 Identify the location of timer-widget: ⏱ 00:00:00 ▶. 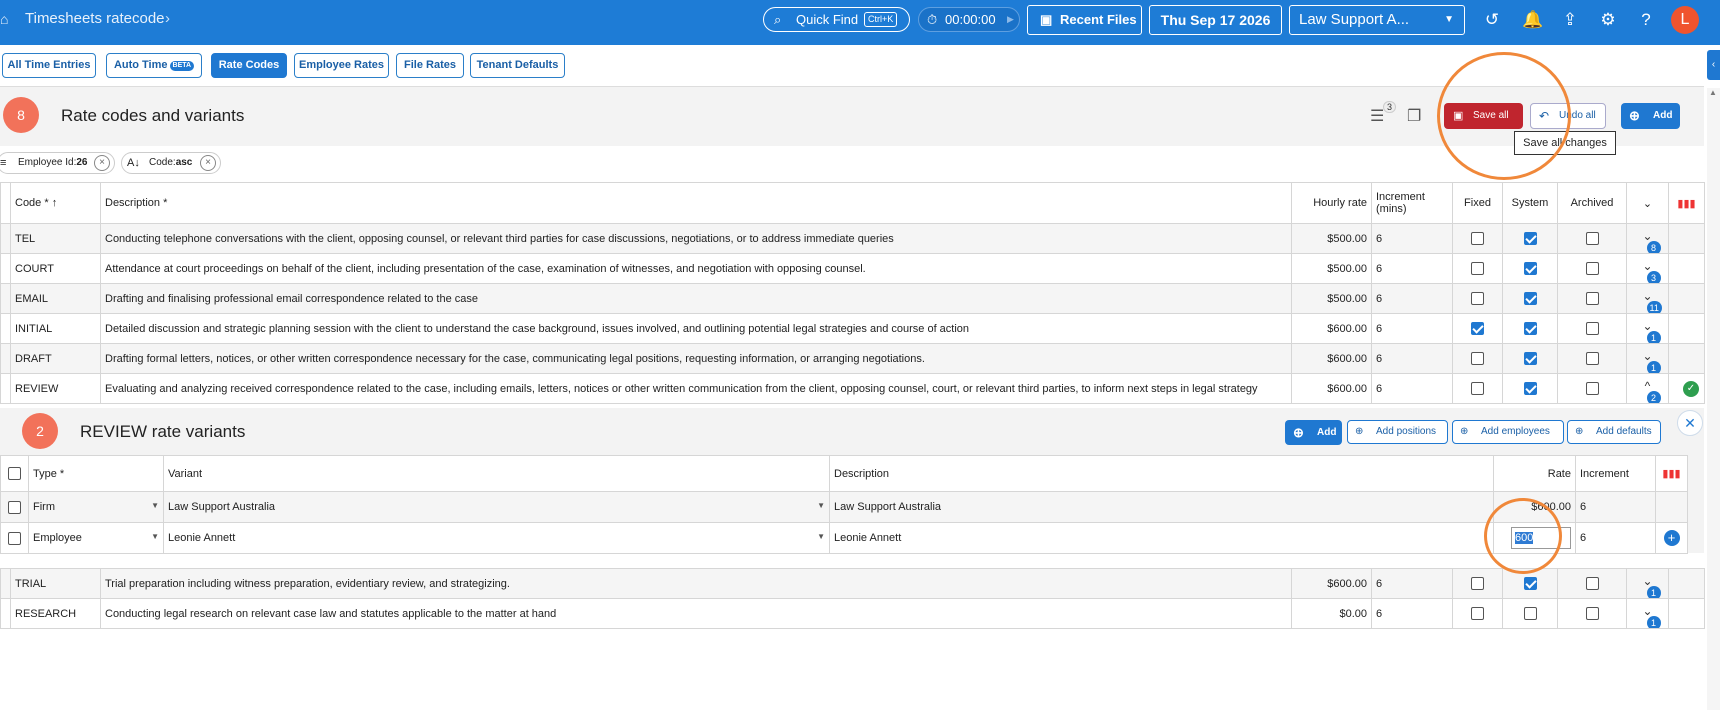
(969, 19).